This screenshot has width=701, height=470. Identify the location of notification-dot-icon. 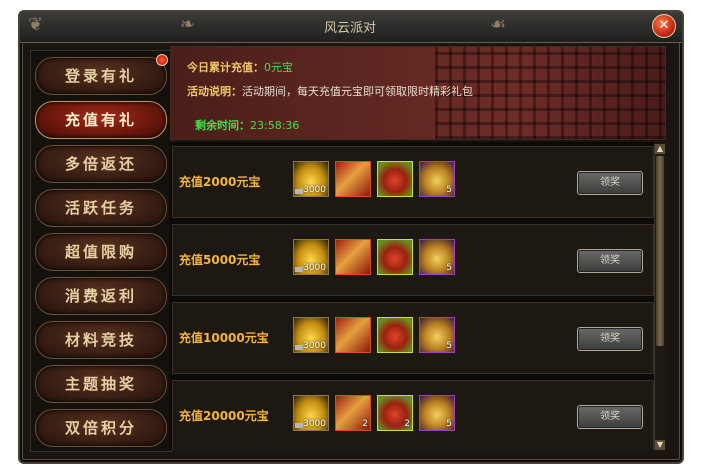
(162, 60).